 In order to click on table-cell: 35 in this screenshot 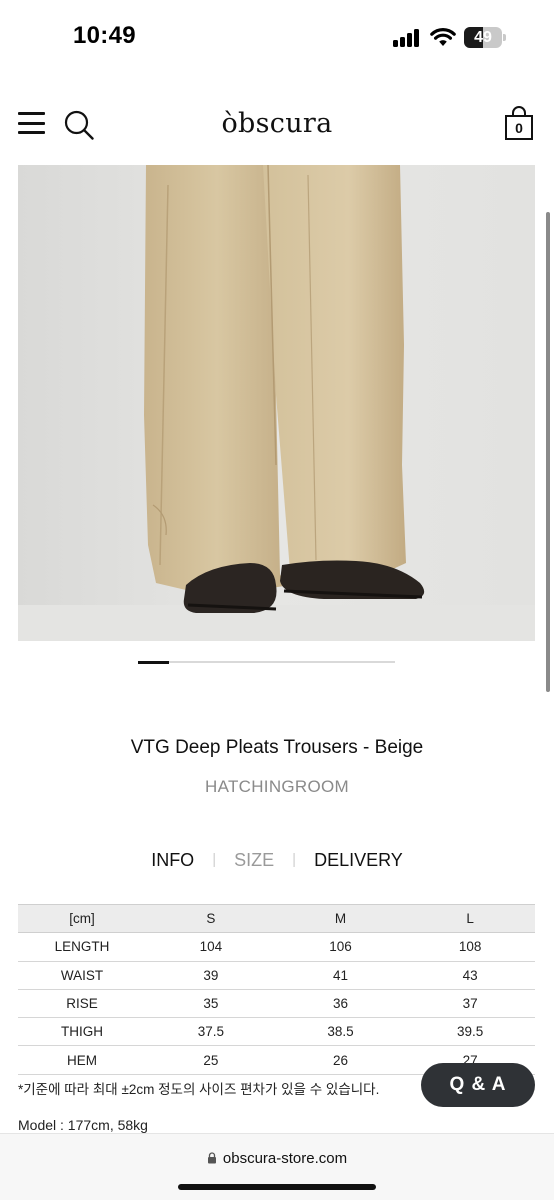, I will do `click(211, 1004)`.